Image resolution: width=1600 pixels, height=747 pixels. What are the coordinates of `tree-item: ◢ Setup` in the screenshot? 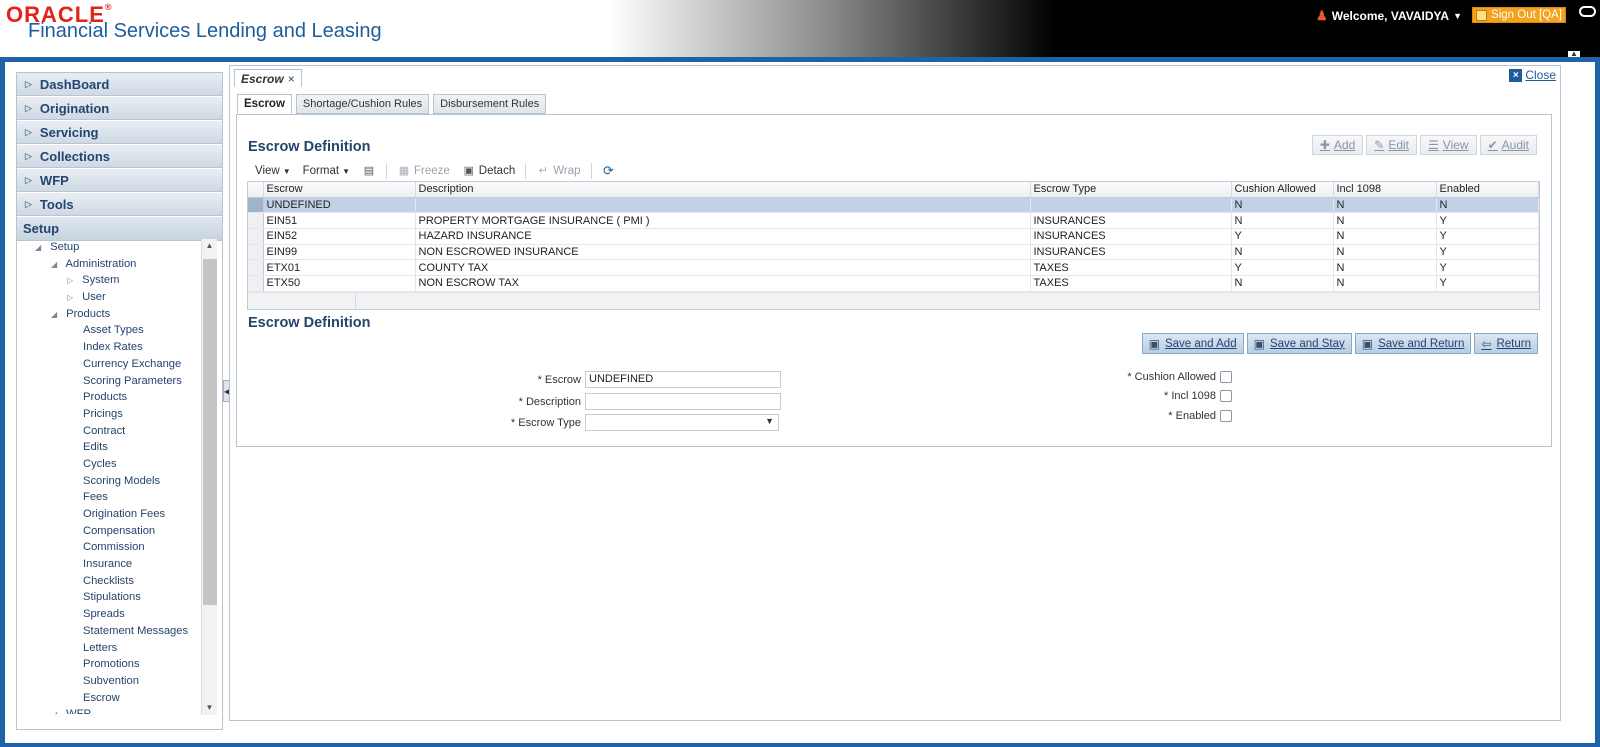 It's located at (109, 247).